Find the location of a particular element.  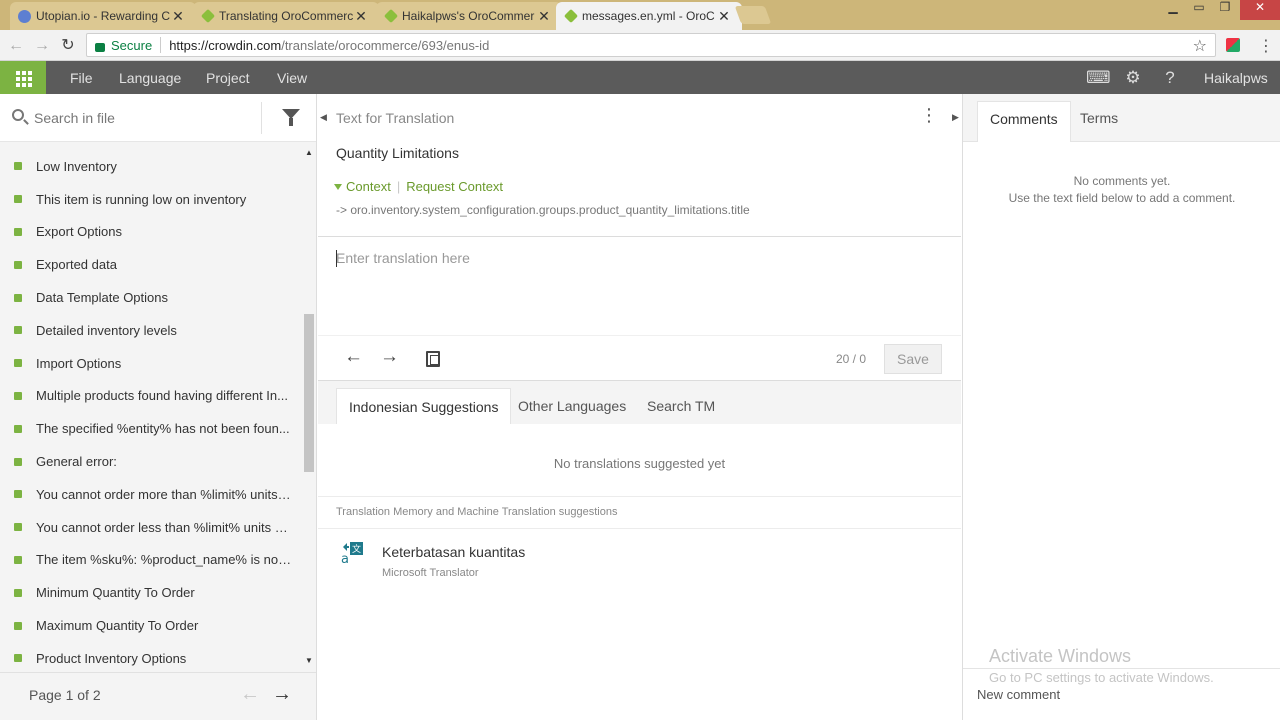

svg-text: 文 is located at coordinates (356, 549).